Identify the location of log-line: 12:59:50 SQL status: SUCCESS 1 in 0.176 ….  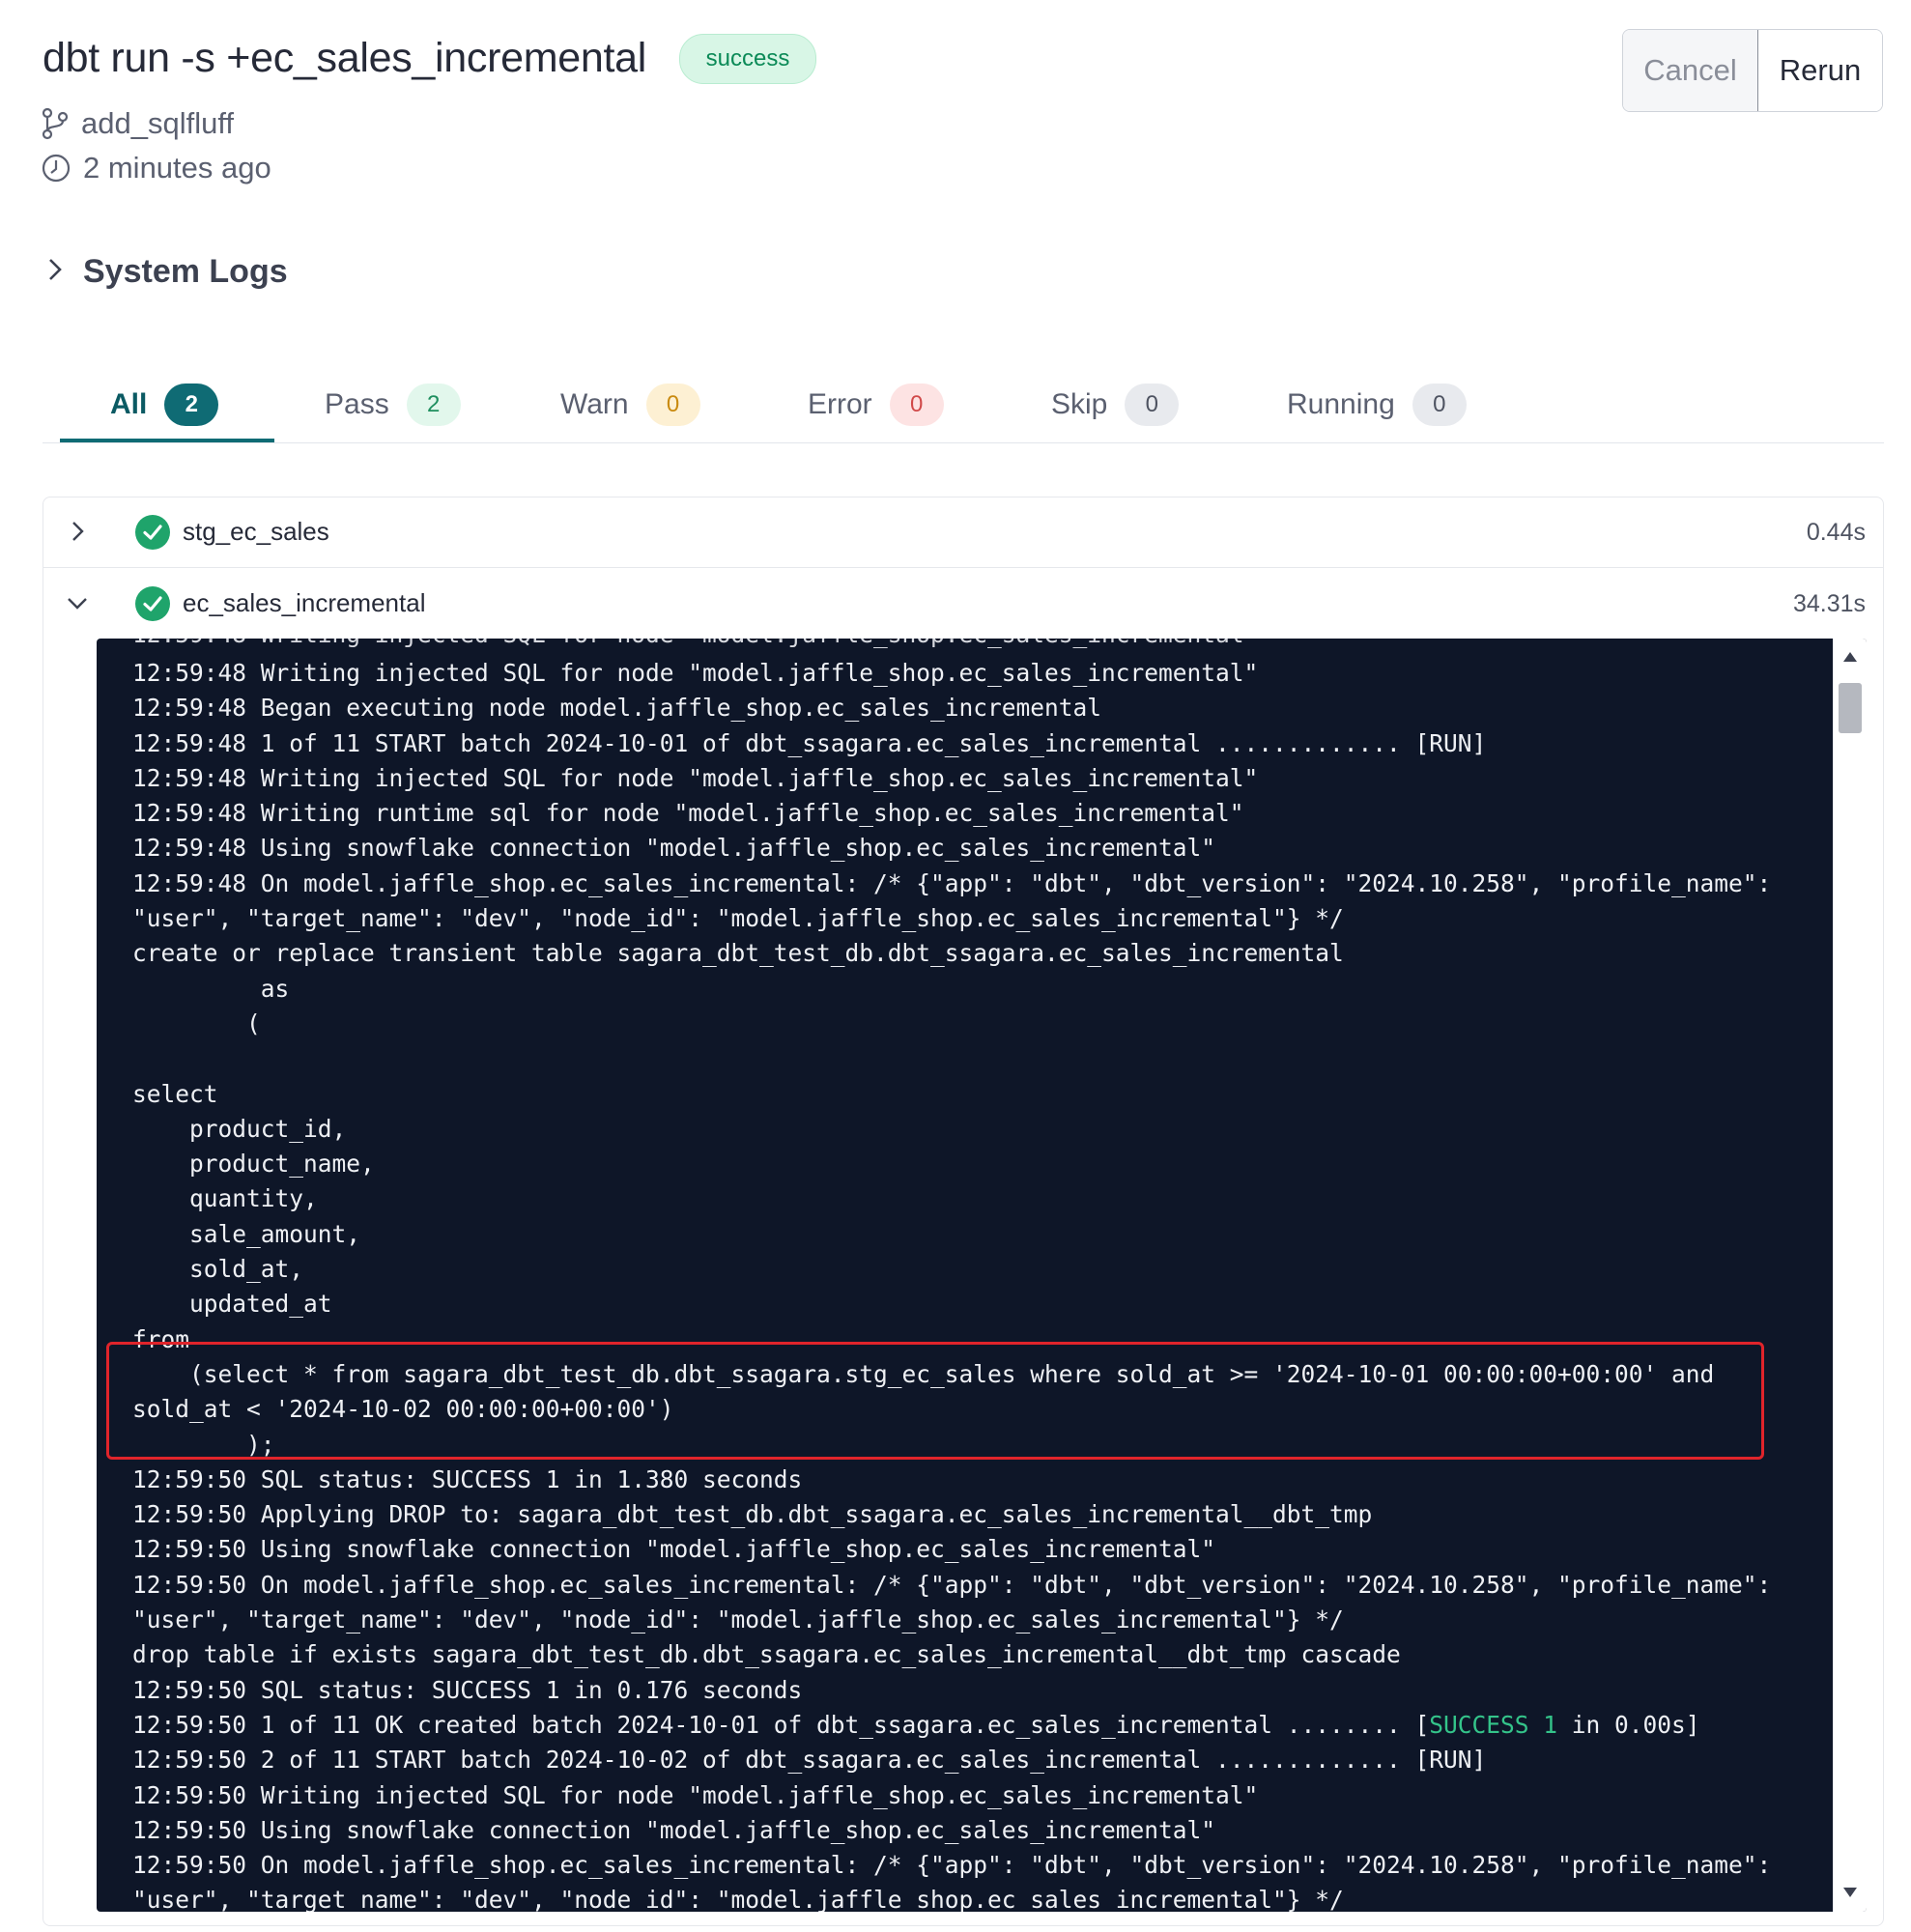
(467, 1689).